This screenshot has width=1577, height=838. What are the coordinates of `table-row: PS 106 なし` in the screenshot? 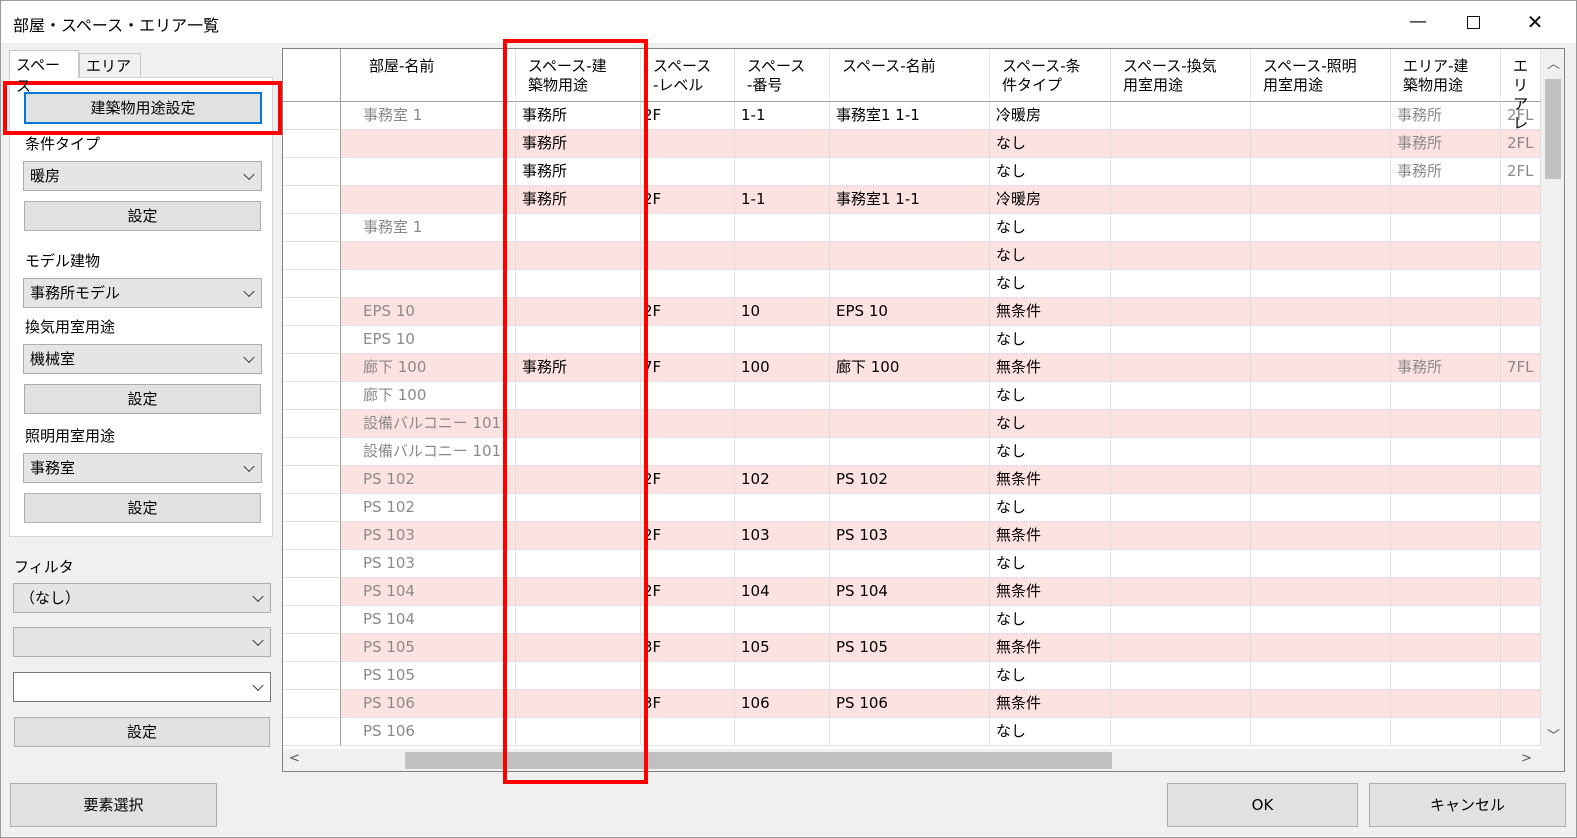 It's located at (912, 732).